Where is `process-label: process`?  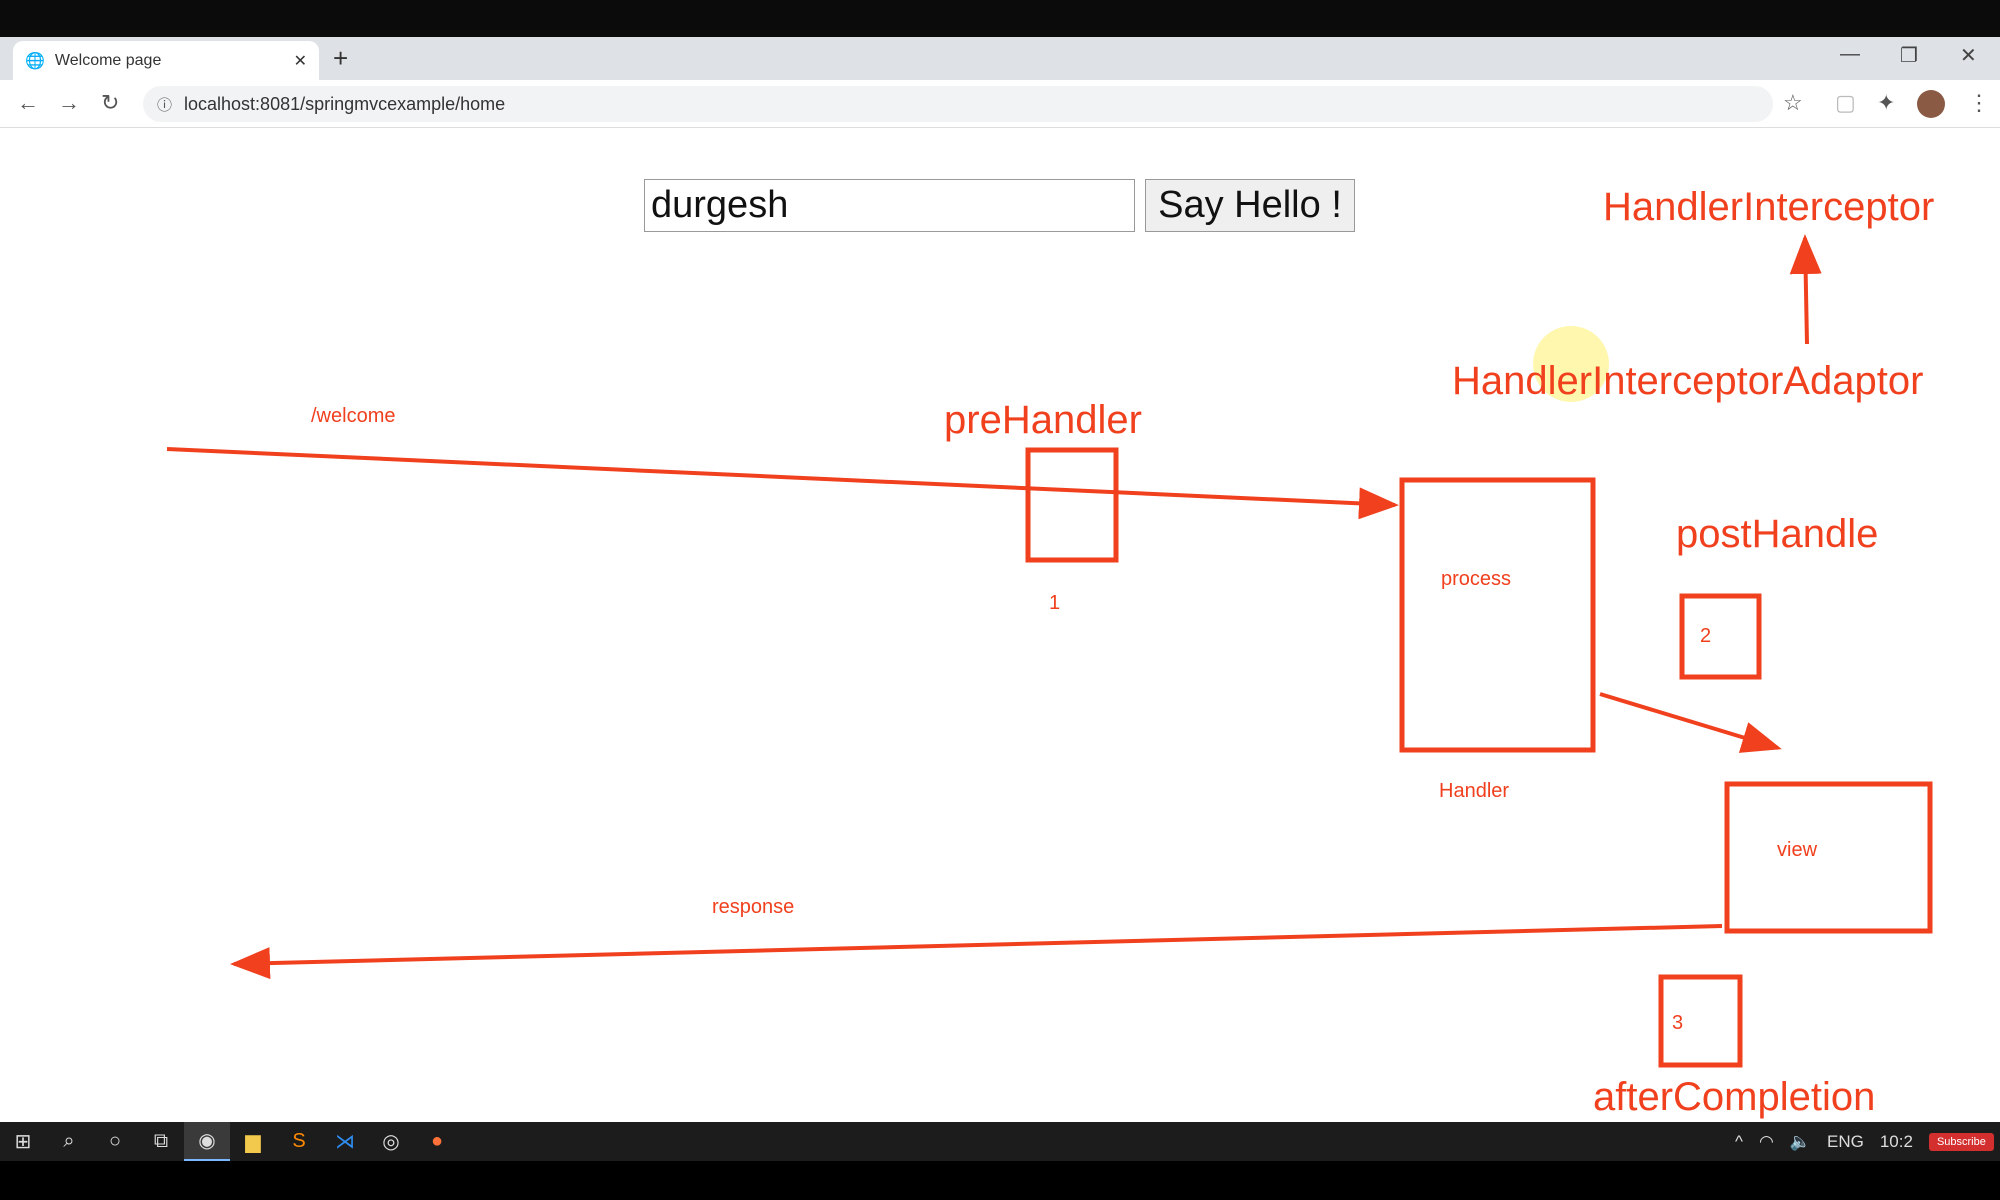 process-label: process is located at coordinates (1476, 579).